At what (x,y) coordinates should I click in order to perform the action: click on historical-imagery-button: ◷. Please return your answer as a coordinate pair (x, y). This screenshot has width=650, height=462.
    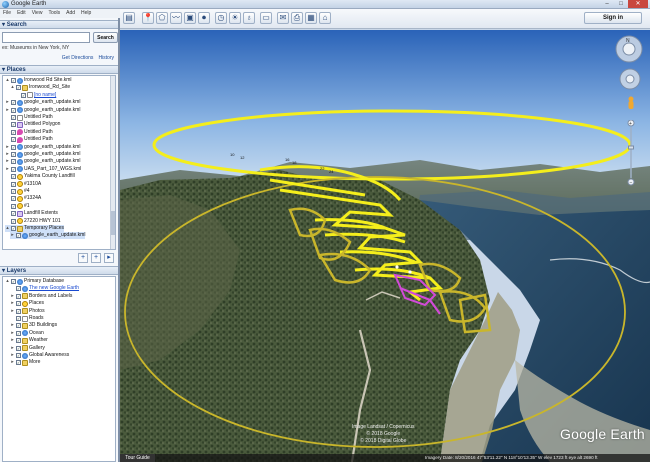
    Looking at the image, I should click on (221, 18).